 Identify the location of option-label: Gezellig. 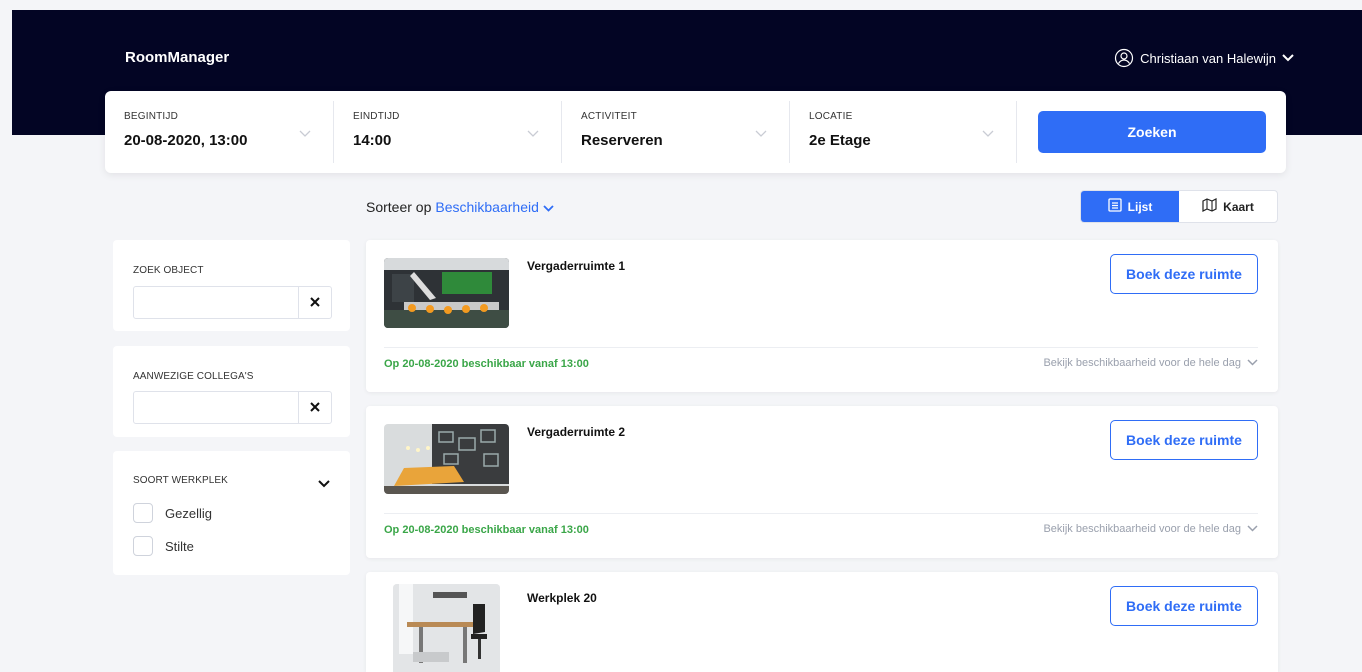
(188, 513).